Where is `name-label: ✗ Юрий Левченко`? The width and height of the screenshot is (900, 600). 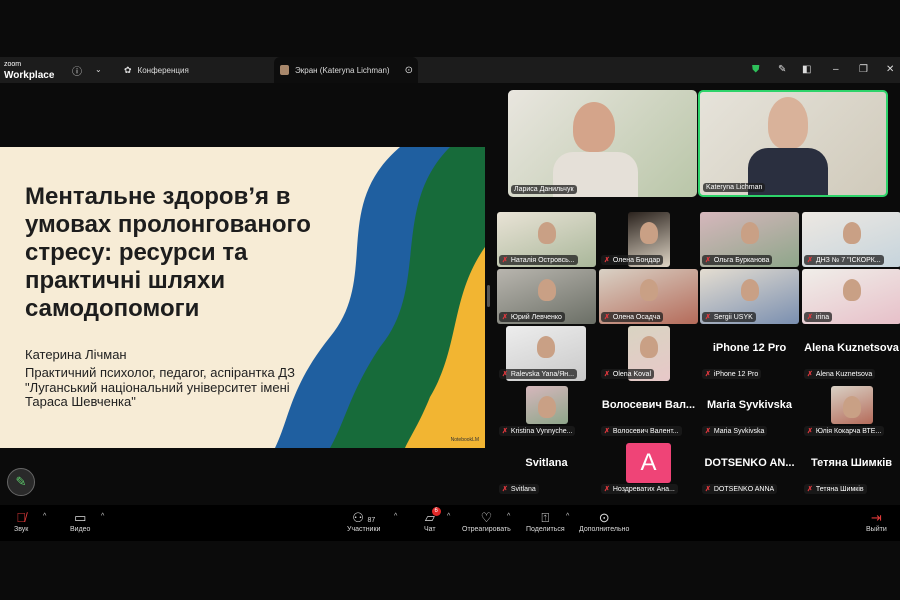 name-label: ✗ Юрий Левченко is located at coordinates (532, 317).